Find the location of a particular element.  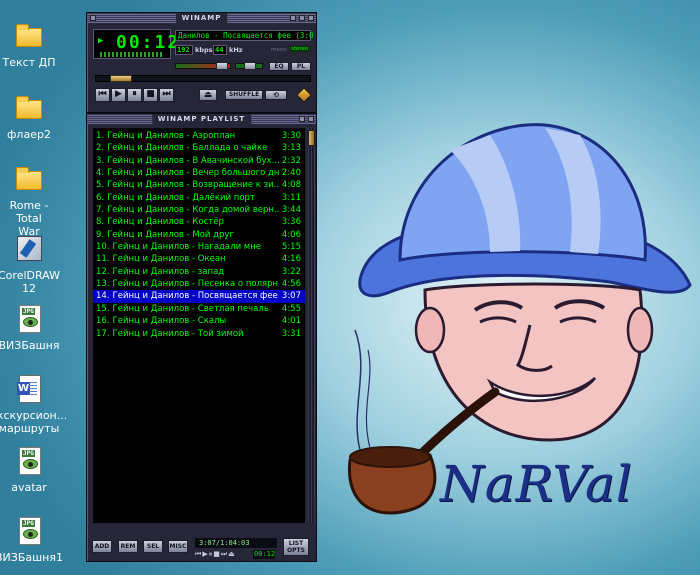

desktop-icon: JPG ВИЗБашня1 is located at coordinates (31, 539).